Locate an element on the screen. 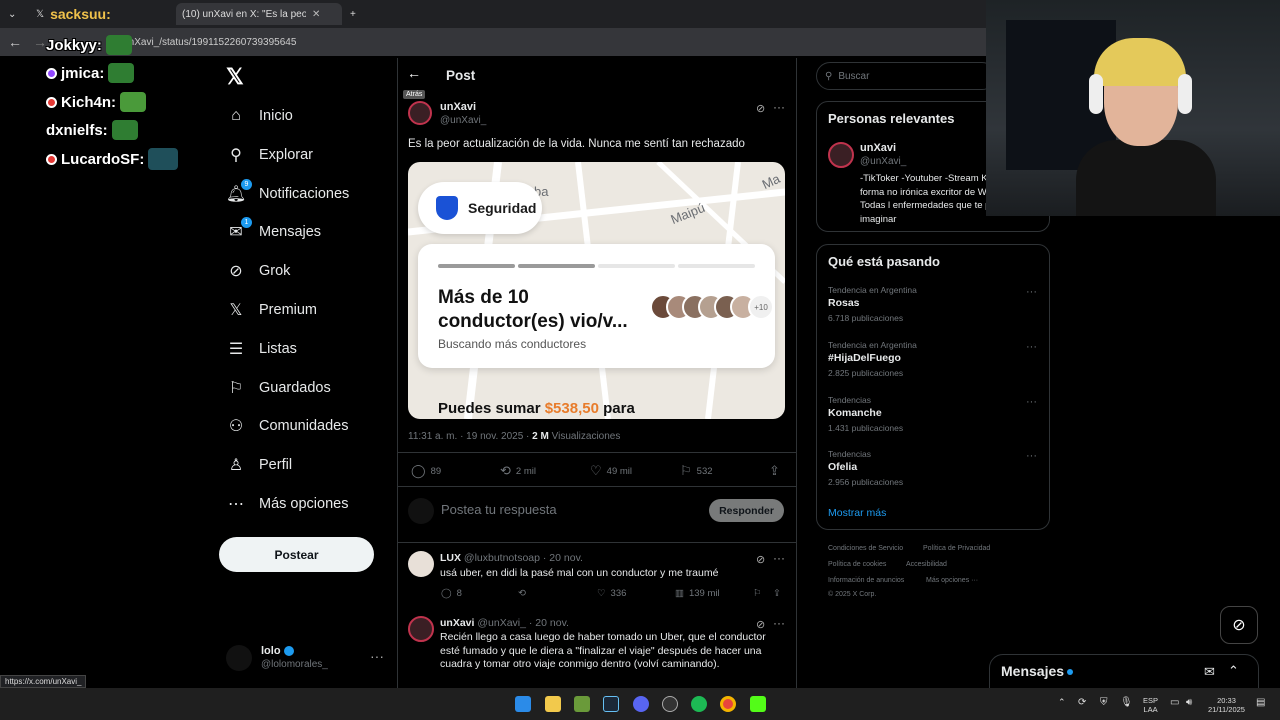 The height and width of the screenshot is (720, 1280). new-tab-button: + is located at coordinates (353, 14).